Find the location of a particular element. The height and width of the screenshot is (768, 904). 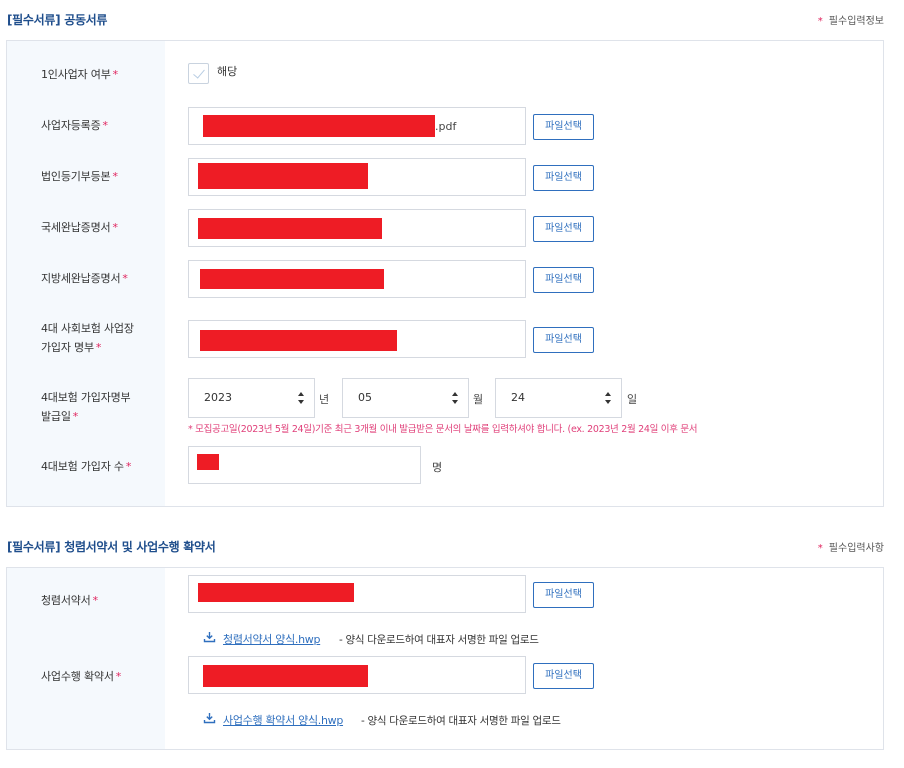

issue-day-select: 24 is located at coordinates (558, 398).